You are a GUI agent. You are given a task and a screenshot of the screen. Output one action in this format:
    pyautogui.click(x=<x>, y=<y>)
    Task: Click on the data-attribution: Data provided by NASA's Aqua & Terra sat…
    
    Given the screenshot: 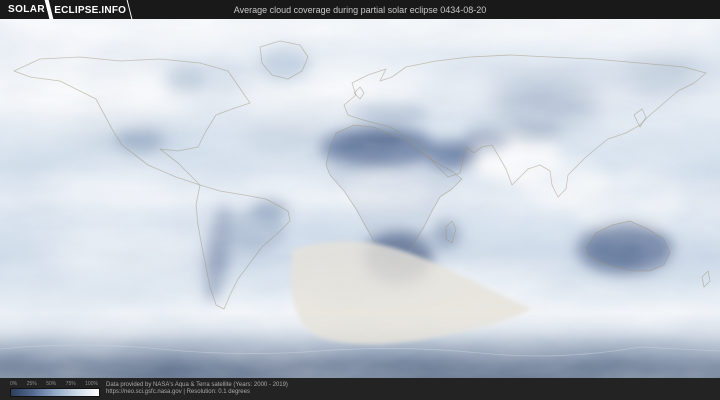 What is the action you would take?
    pyautogui.click(x=197, y=389)
    